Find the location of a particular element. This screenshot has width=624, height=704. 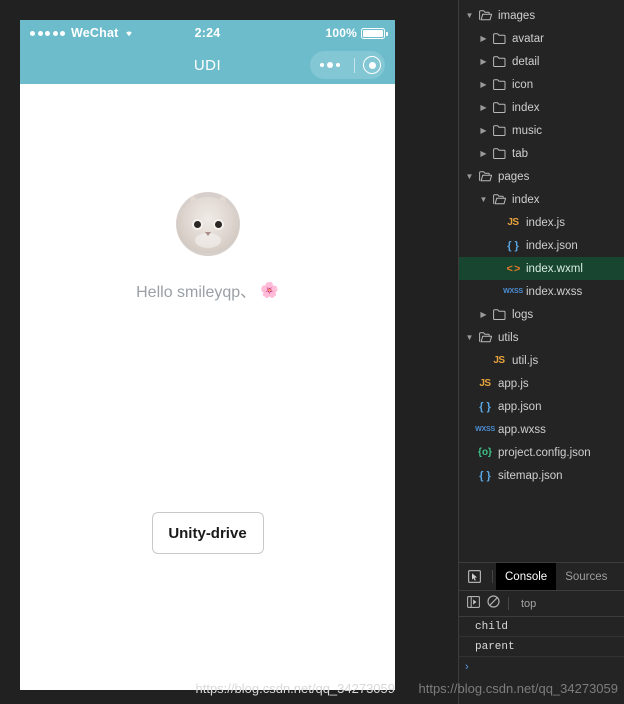

file-tree-item-label: index.json is located at coordinates (552, 245).